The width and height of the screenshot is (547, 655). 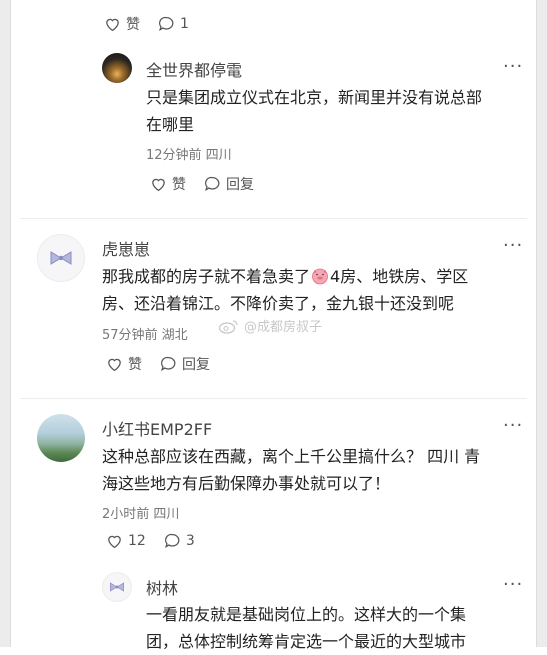 I want to click on comment-text-line: 那我成都的房子就不着急卖了 4房、地铁房、学区, so click(x=307, y=276).